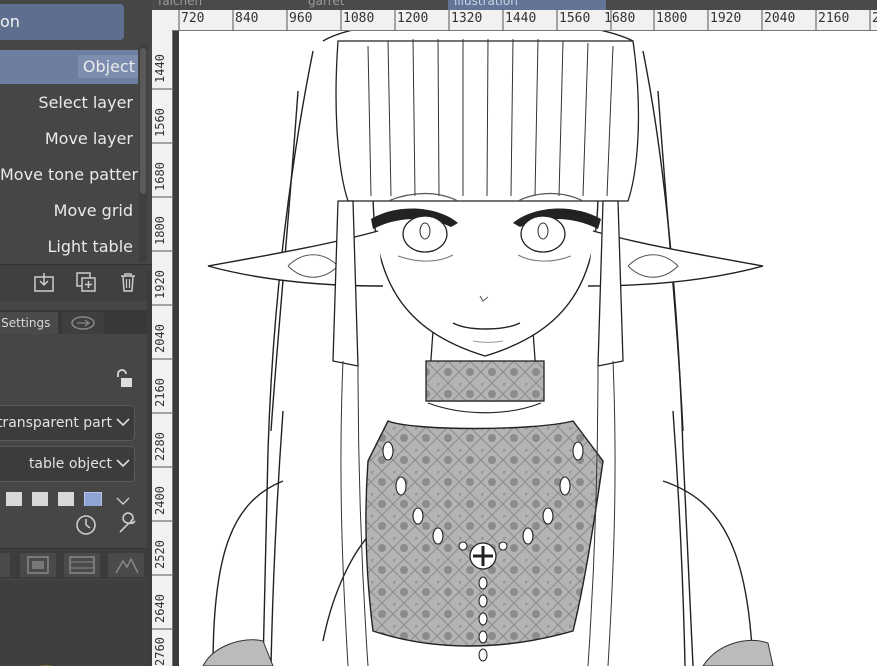 This screenshot has width=877, height=666. What do you see at coordinates (90, 246) in the screenshot?
I see `subtool-label: Light table` at bounding box center [90, 246].